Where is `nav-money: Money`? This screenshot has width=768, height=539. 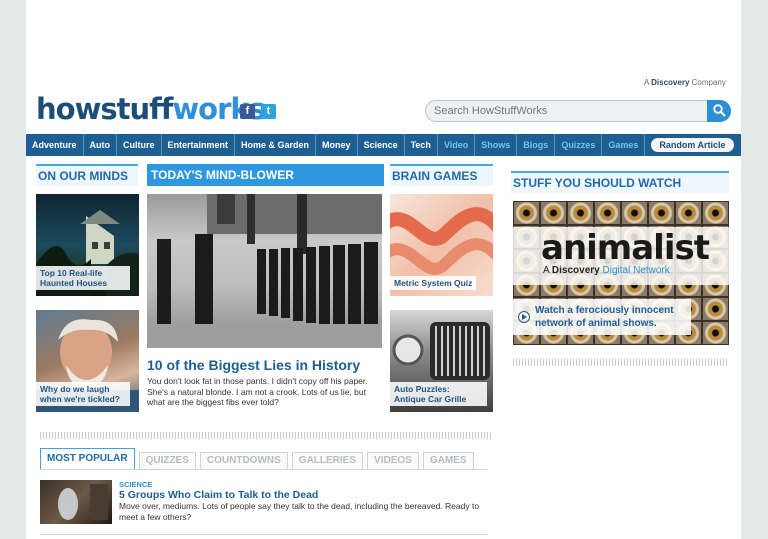 nav-money: Money is located at coordinates (337, 145).